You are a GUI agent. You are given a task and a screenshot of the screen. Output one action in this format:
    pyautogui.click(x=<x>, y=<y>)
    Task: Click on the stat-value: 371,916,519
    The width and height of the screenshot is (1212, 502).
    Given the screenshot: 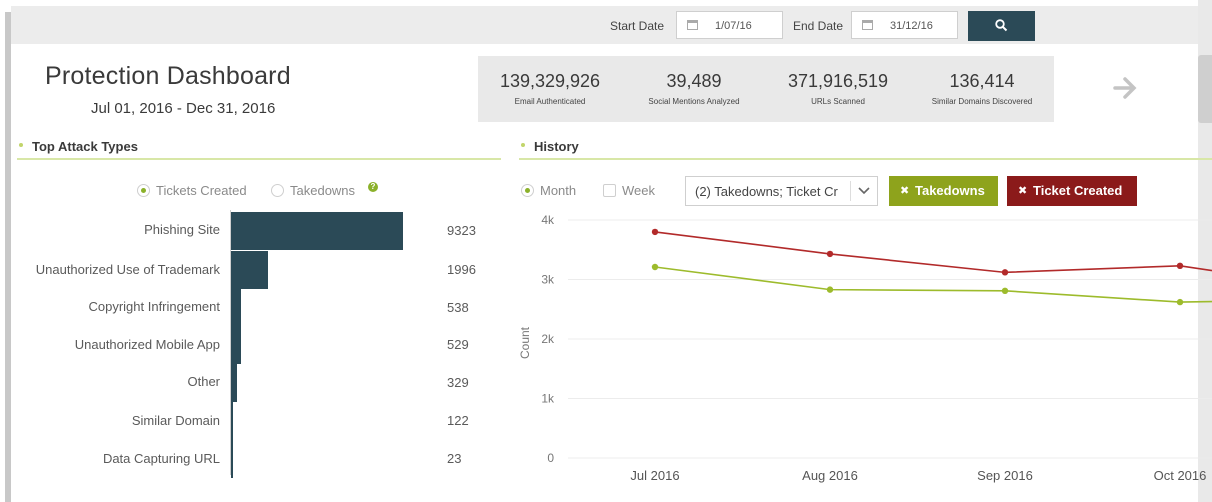 What is the action you would take?
    pyautogui.click(x=838, y=81)
    